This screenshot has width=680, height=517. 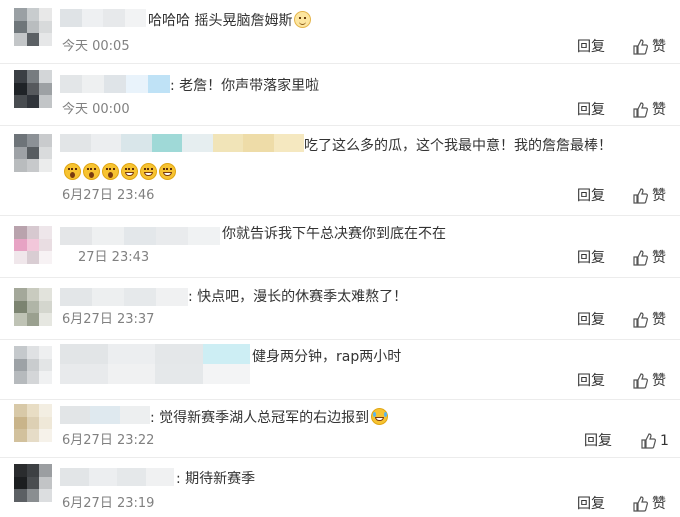 I want to click on emoji-line, so click(x=119, y=171).